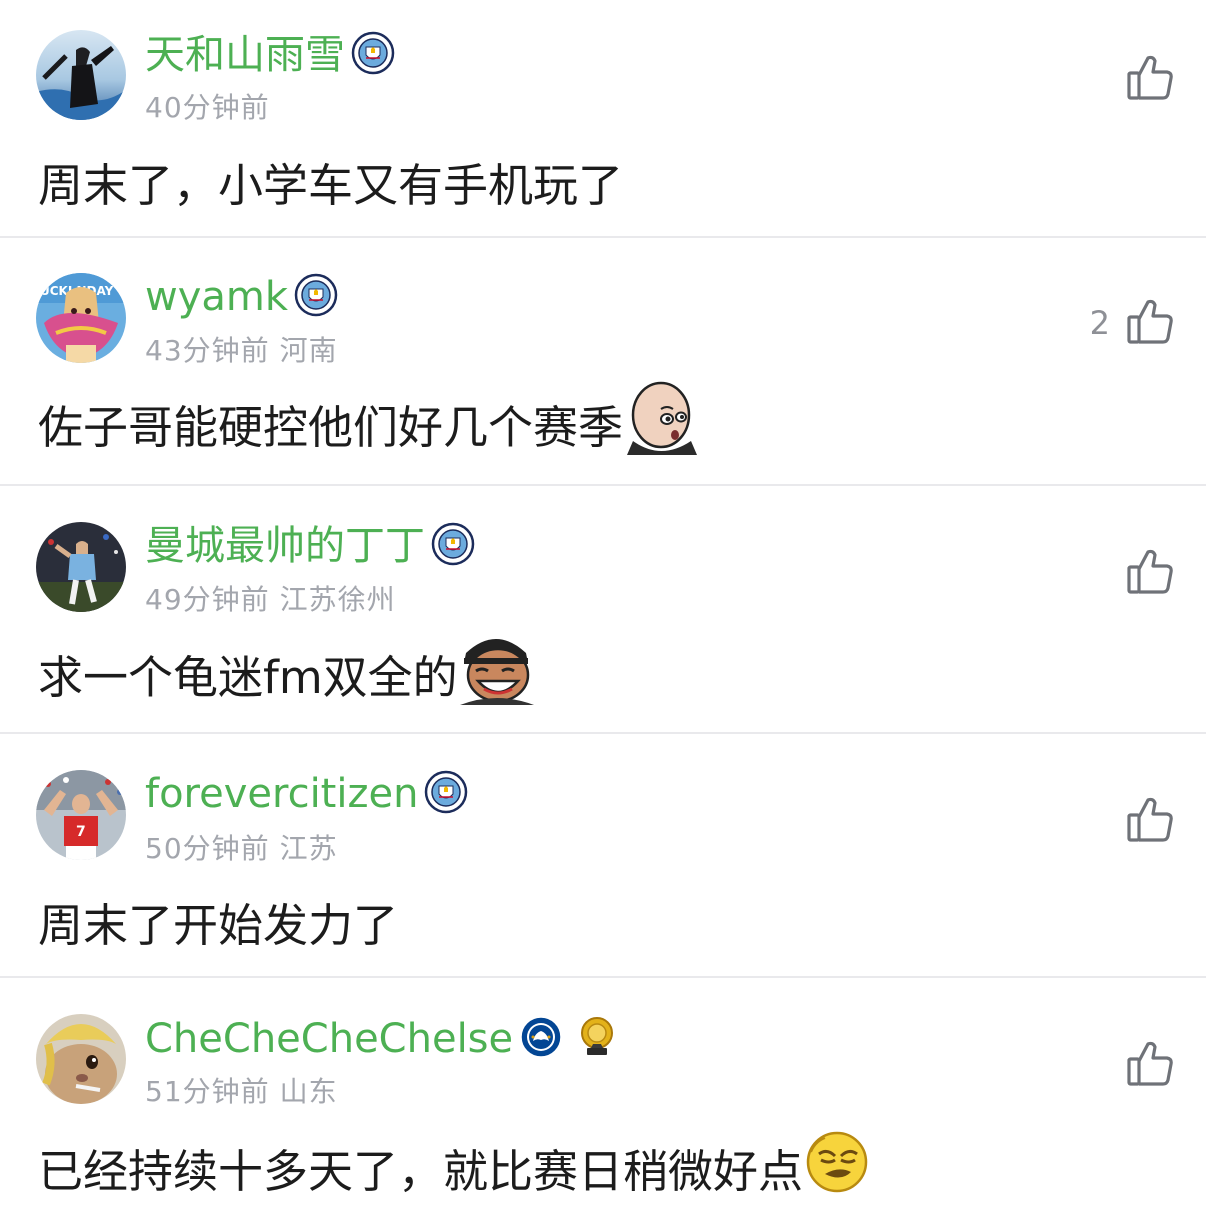  What do you see at coordinates (308, 848) in the screenshot?
I see `comment-location: 江苏` at bounding box center [308, 848].